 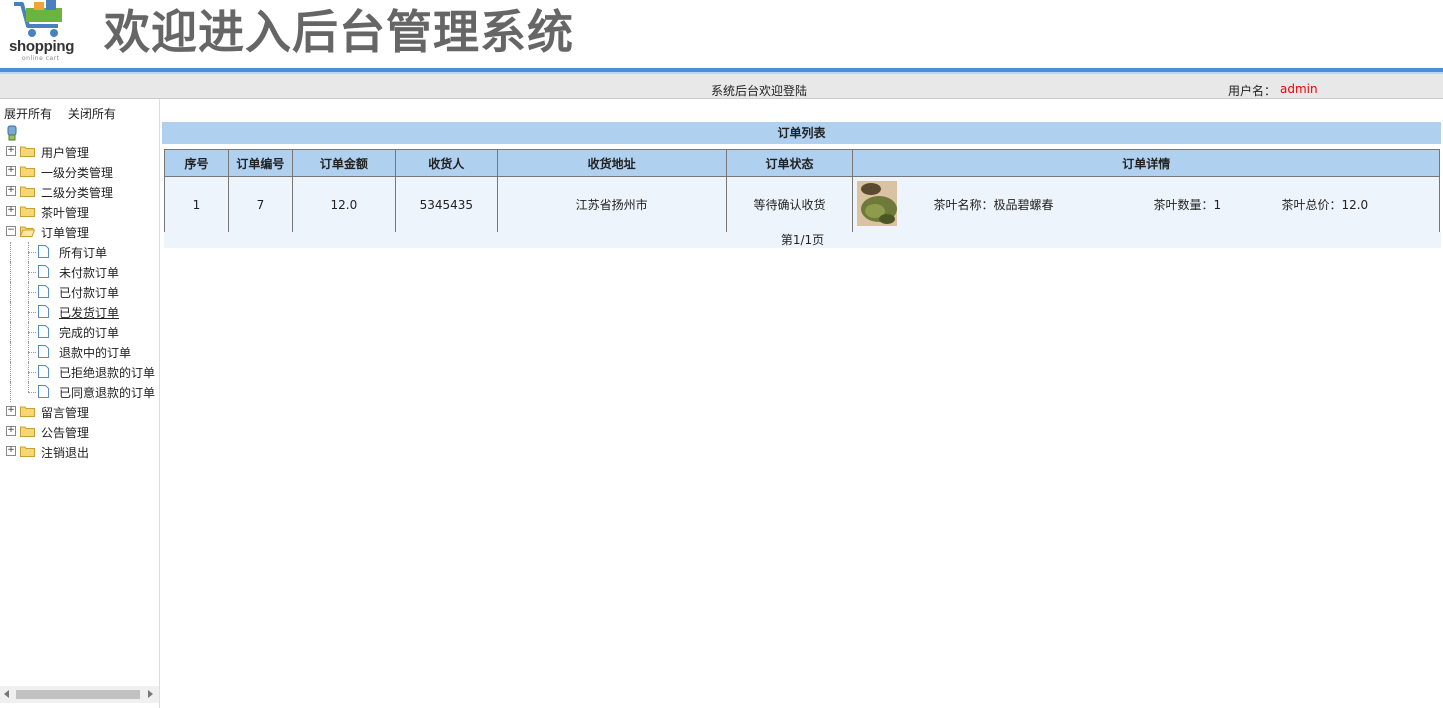 What do you see at coordinates (41, 58) in the screenshot?
I see `logo-tagline: online cart` at bounding box center [41, 58].